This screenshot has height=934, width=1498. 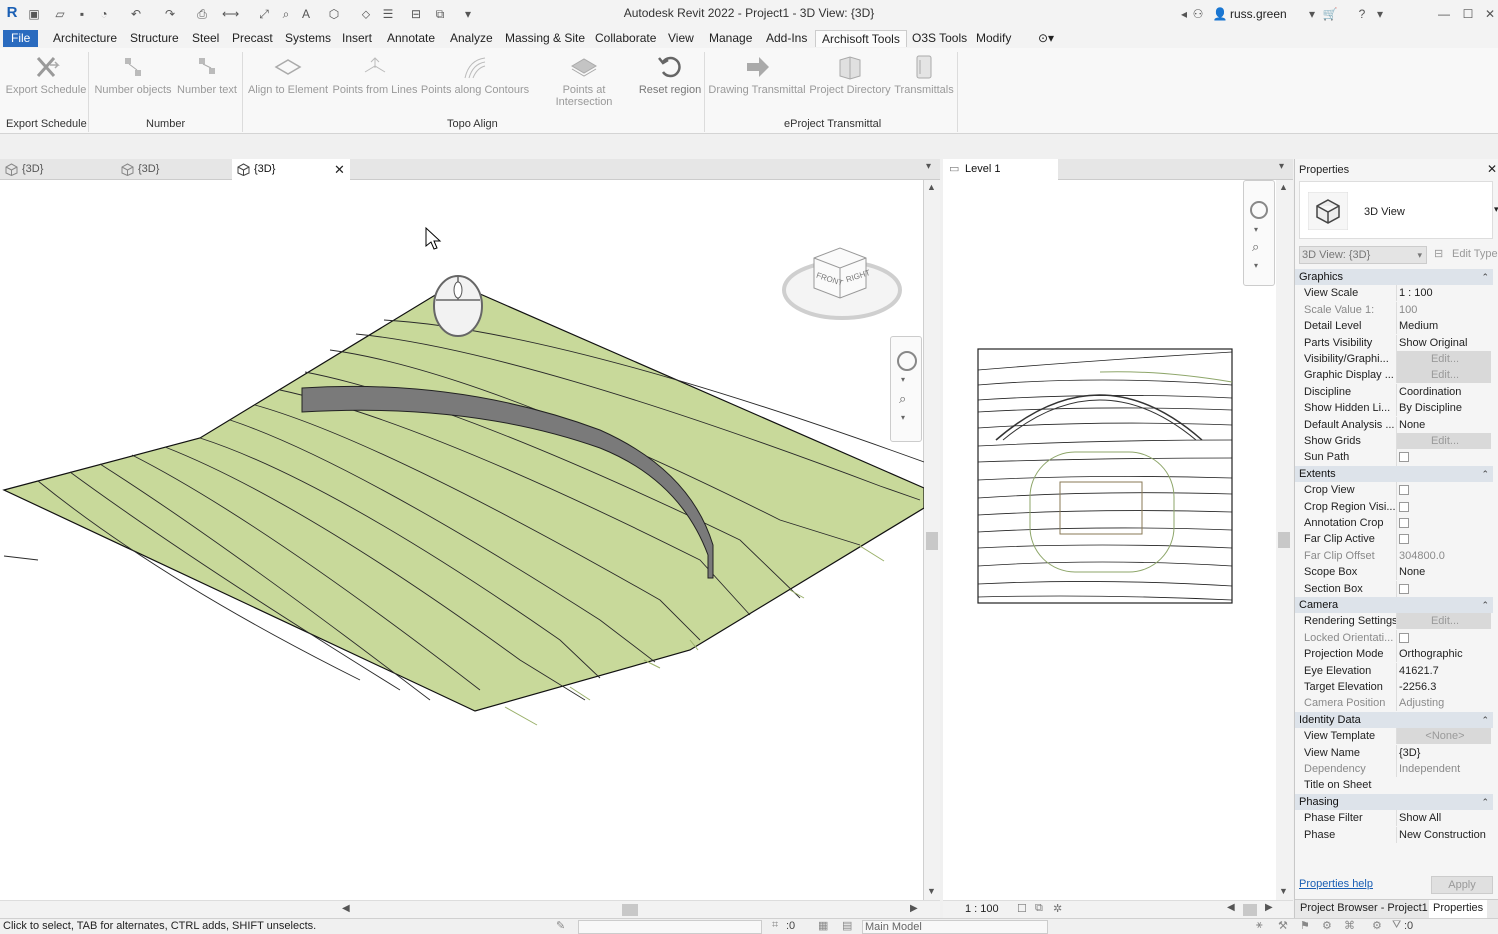 What do you see at coordinates (1231, 907) in the screenshot?
I see `scroll-left-icon: ◀` at bounding box center [1231, 907].